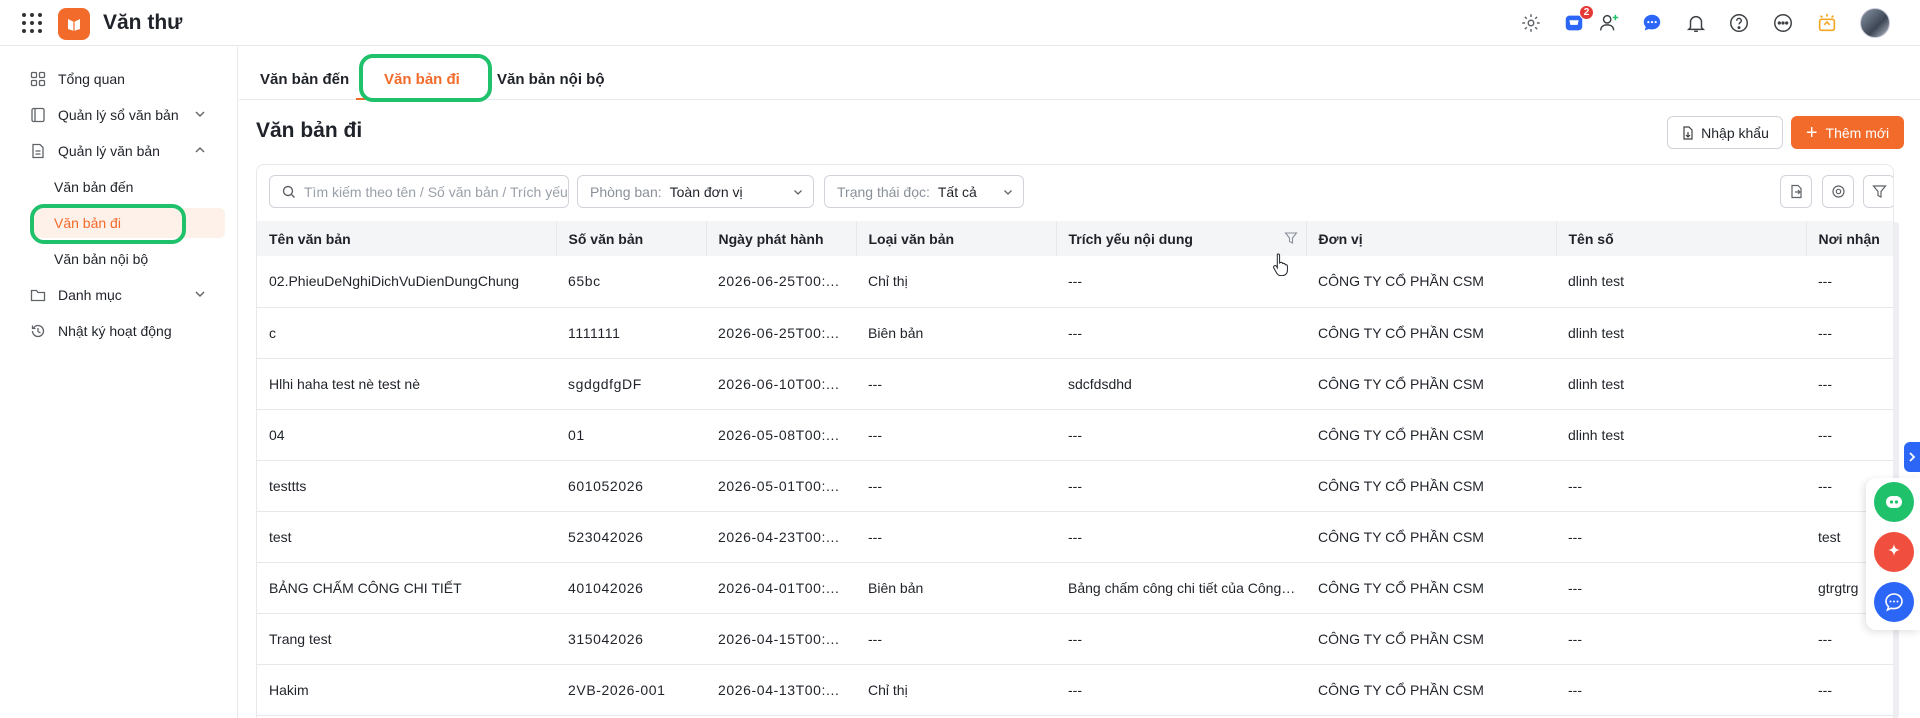  I want to click on cart-icon: 2, so click(1577, 21).